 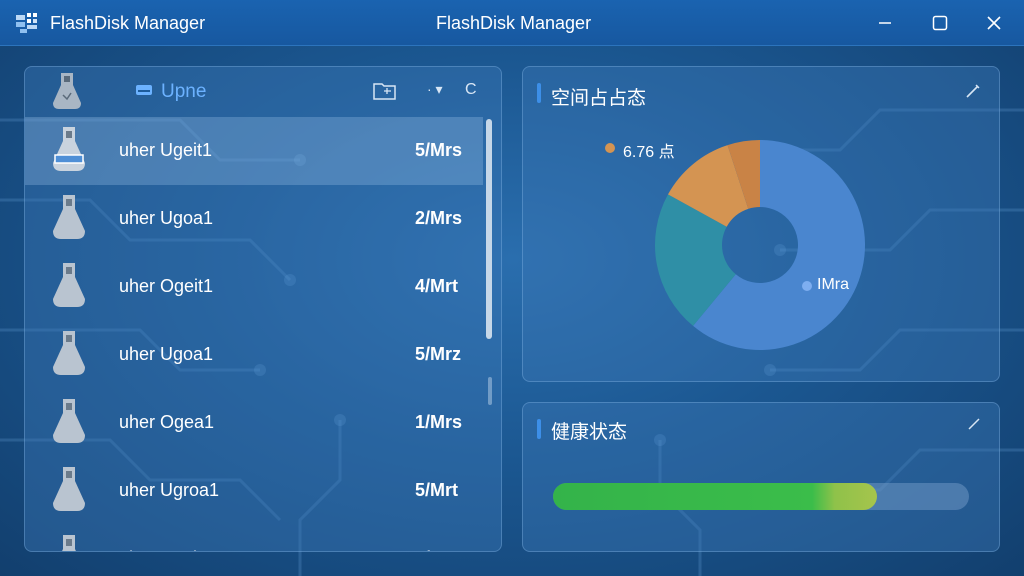 I want to click on window-title: FlashDisk Manager, so click(x=128, y=23).